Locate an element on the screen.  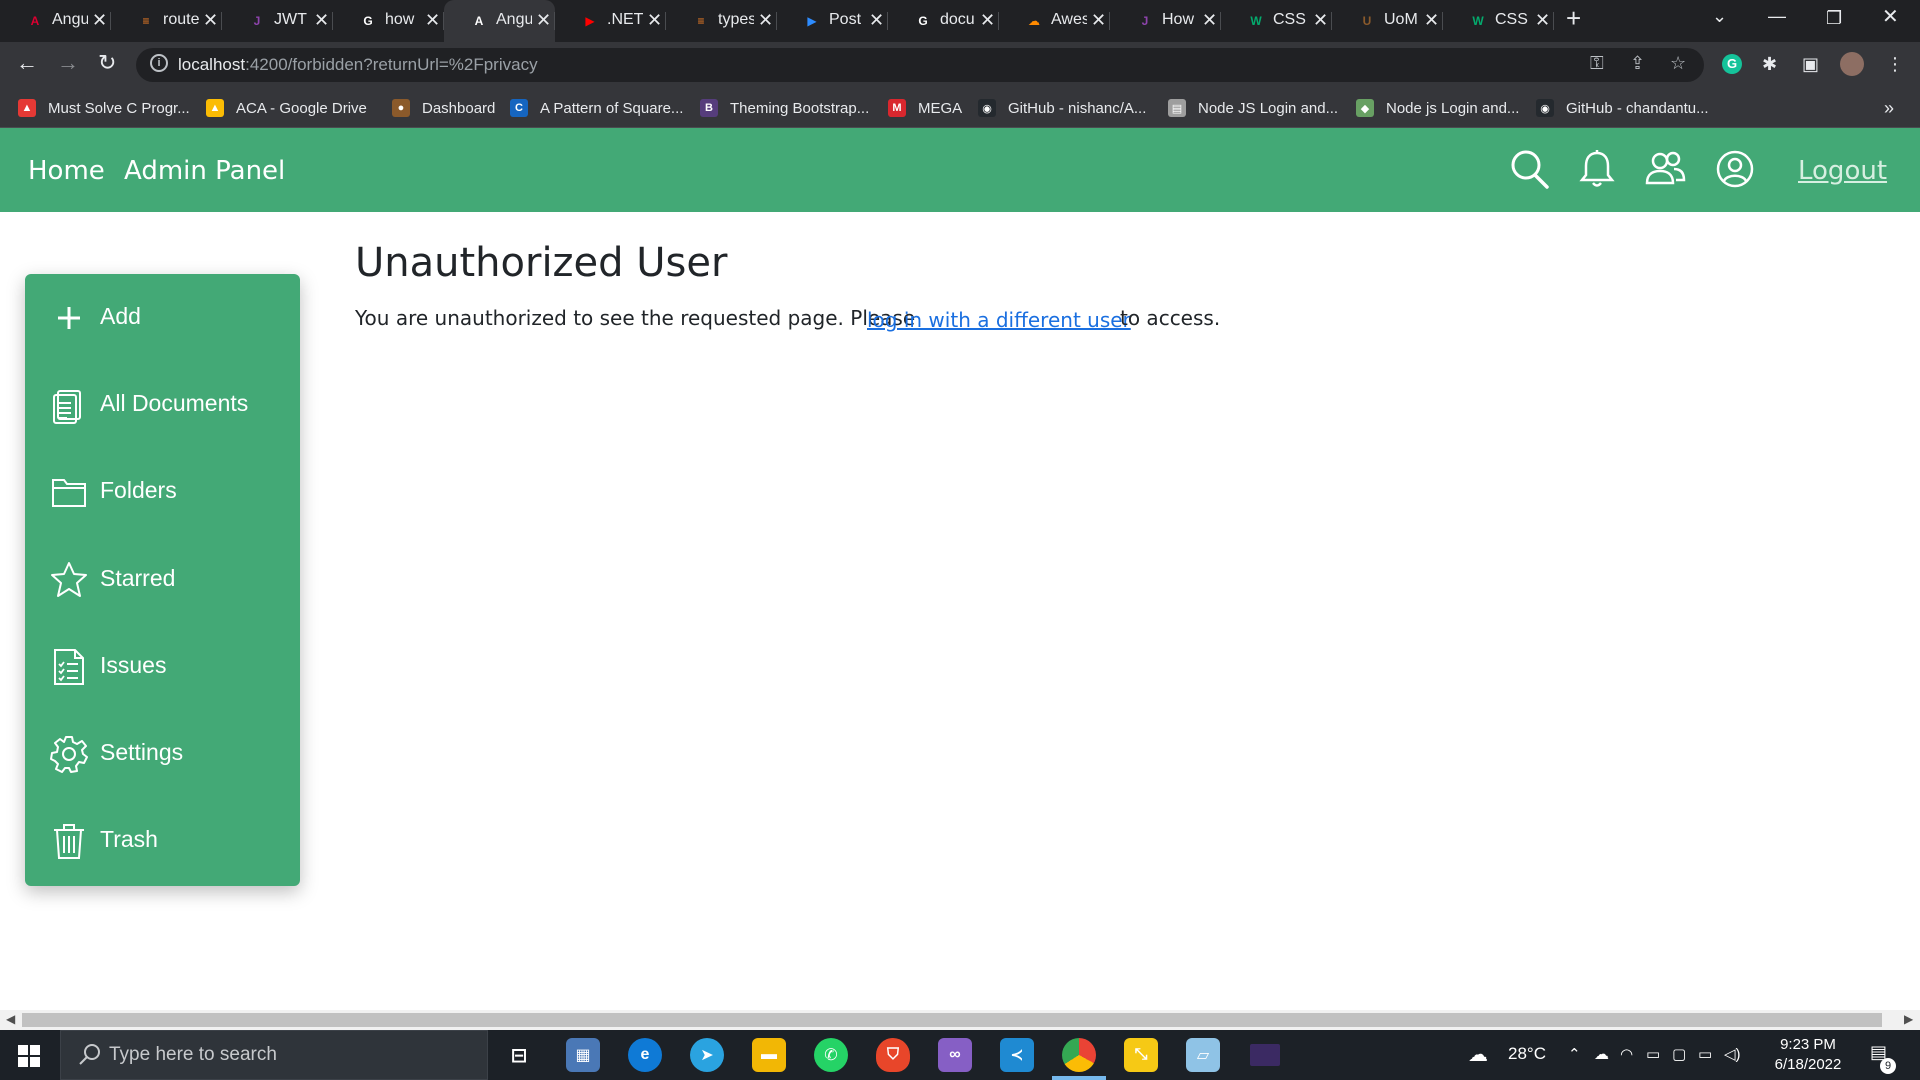
bookmark-item: ▲ ACA - Google Drive is located at coordinates (286, 108).